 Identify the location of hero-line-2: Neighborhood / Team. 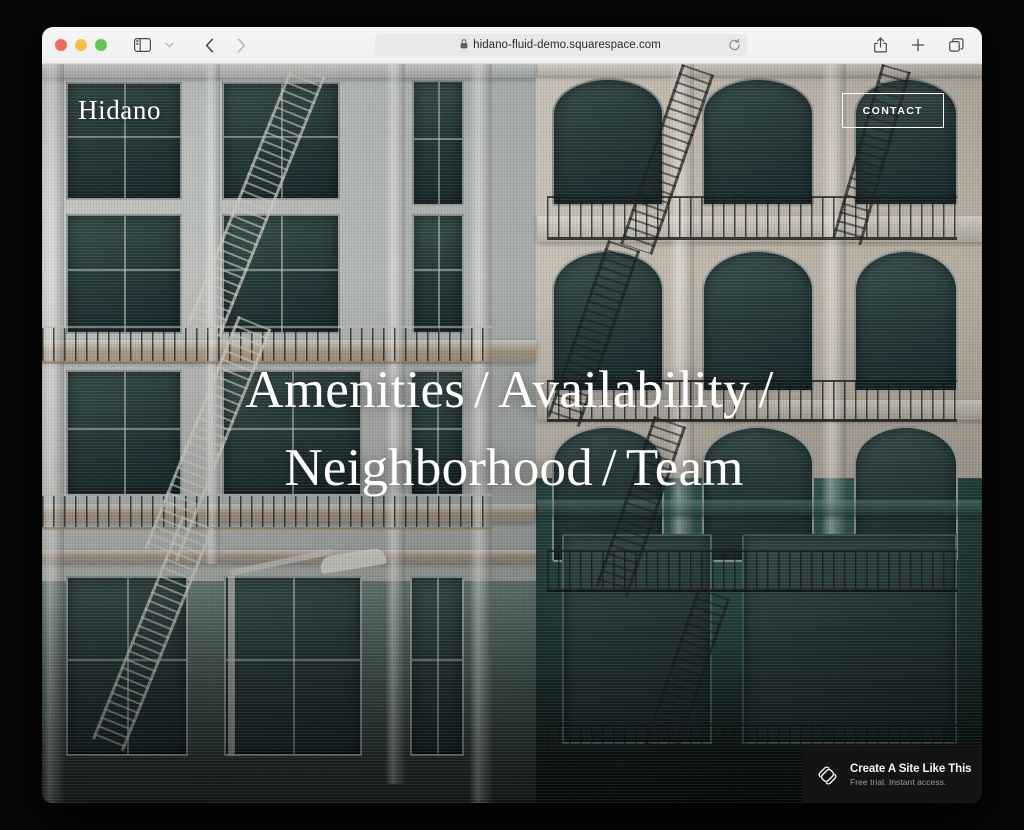
(514, 469).